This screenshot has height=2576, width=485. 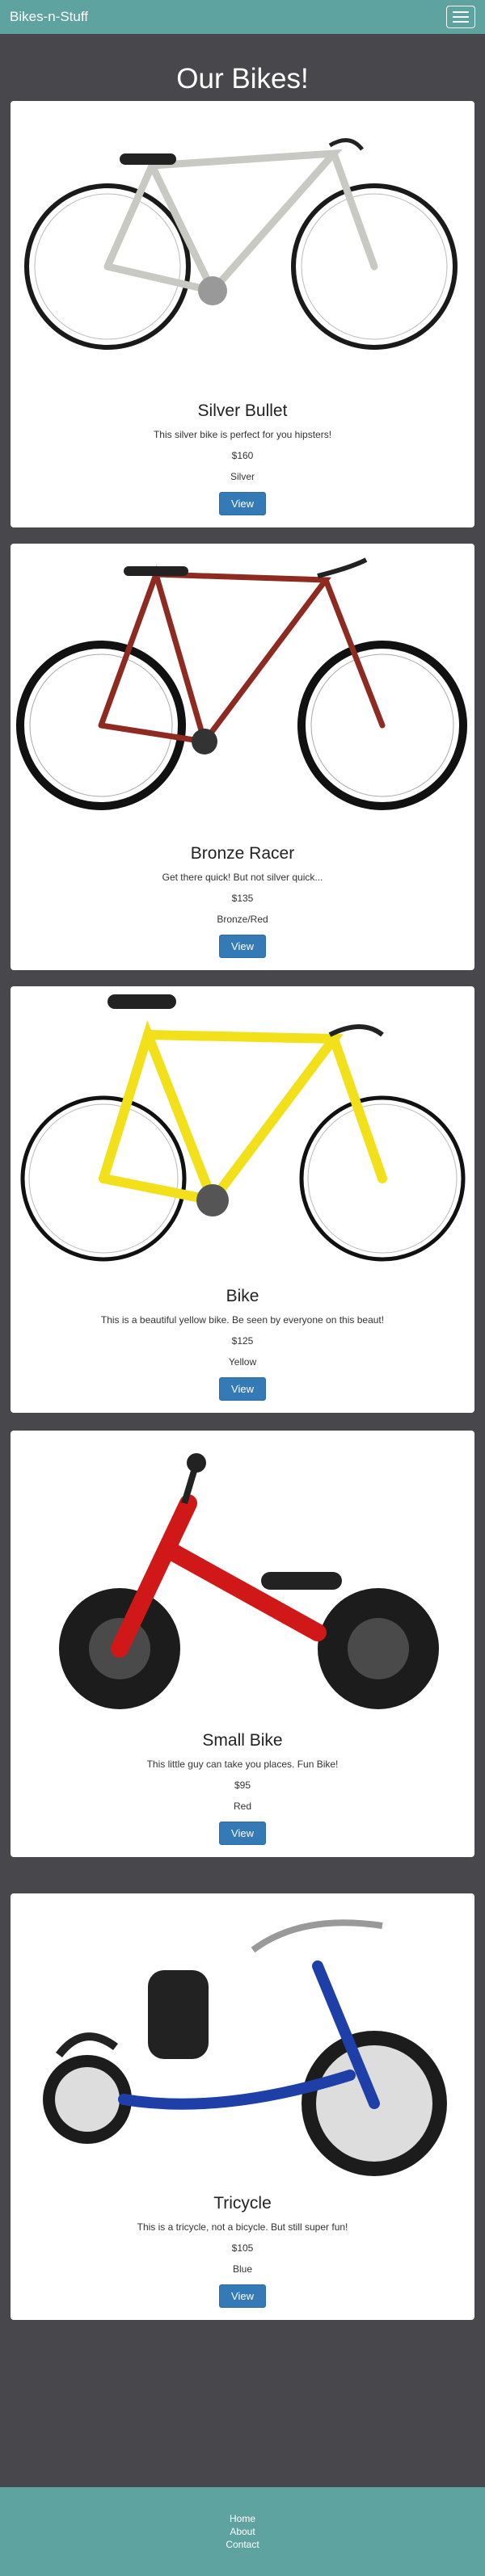 I want to click on product-name: Silver Bullet, so click(x=242, y=410).